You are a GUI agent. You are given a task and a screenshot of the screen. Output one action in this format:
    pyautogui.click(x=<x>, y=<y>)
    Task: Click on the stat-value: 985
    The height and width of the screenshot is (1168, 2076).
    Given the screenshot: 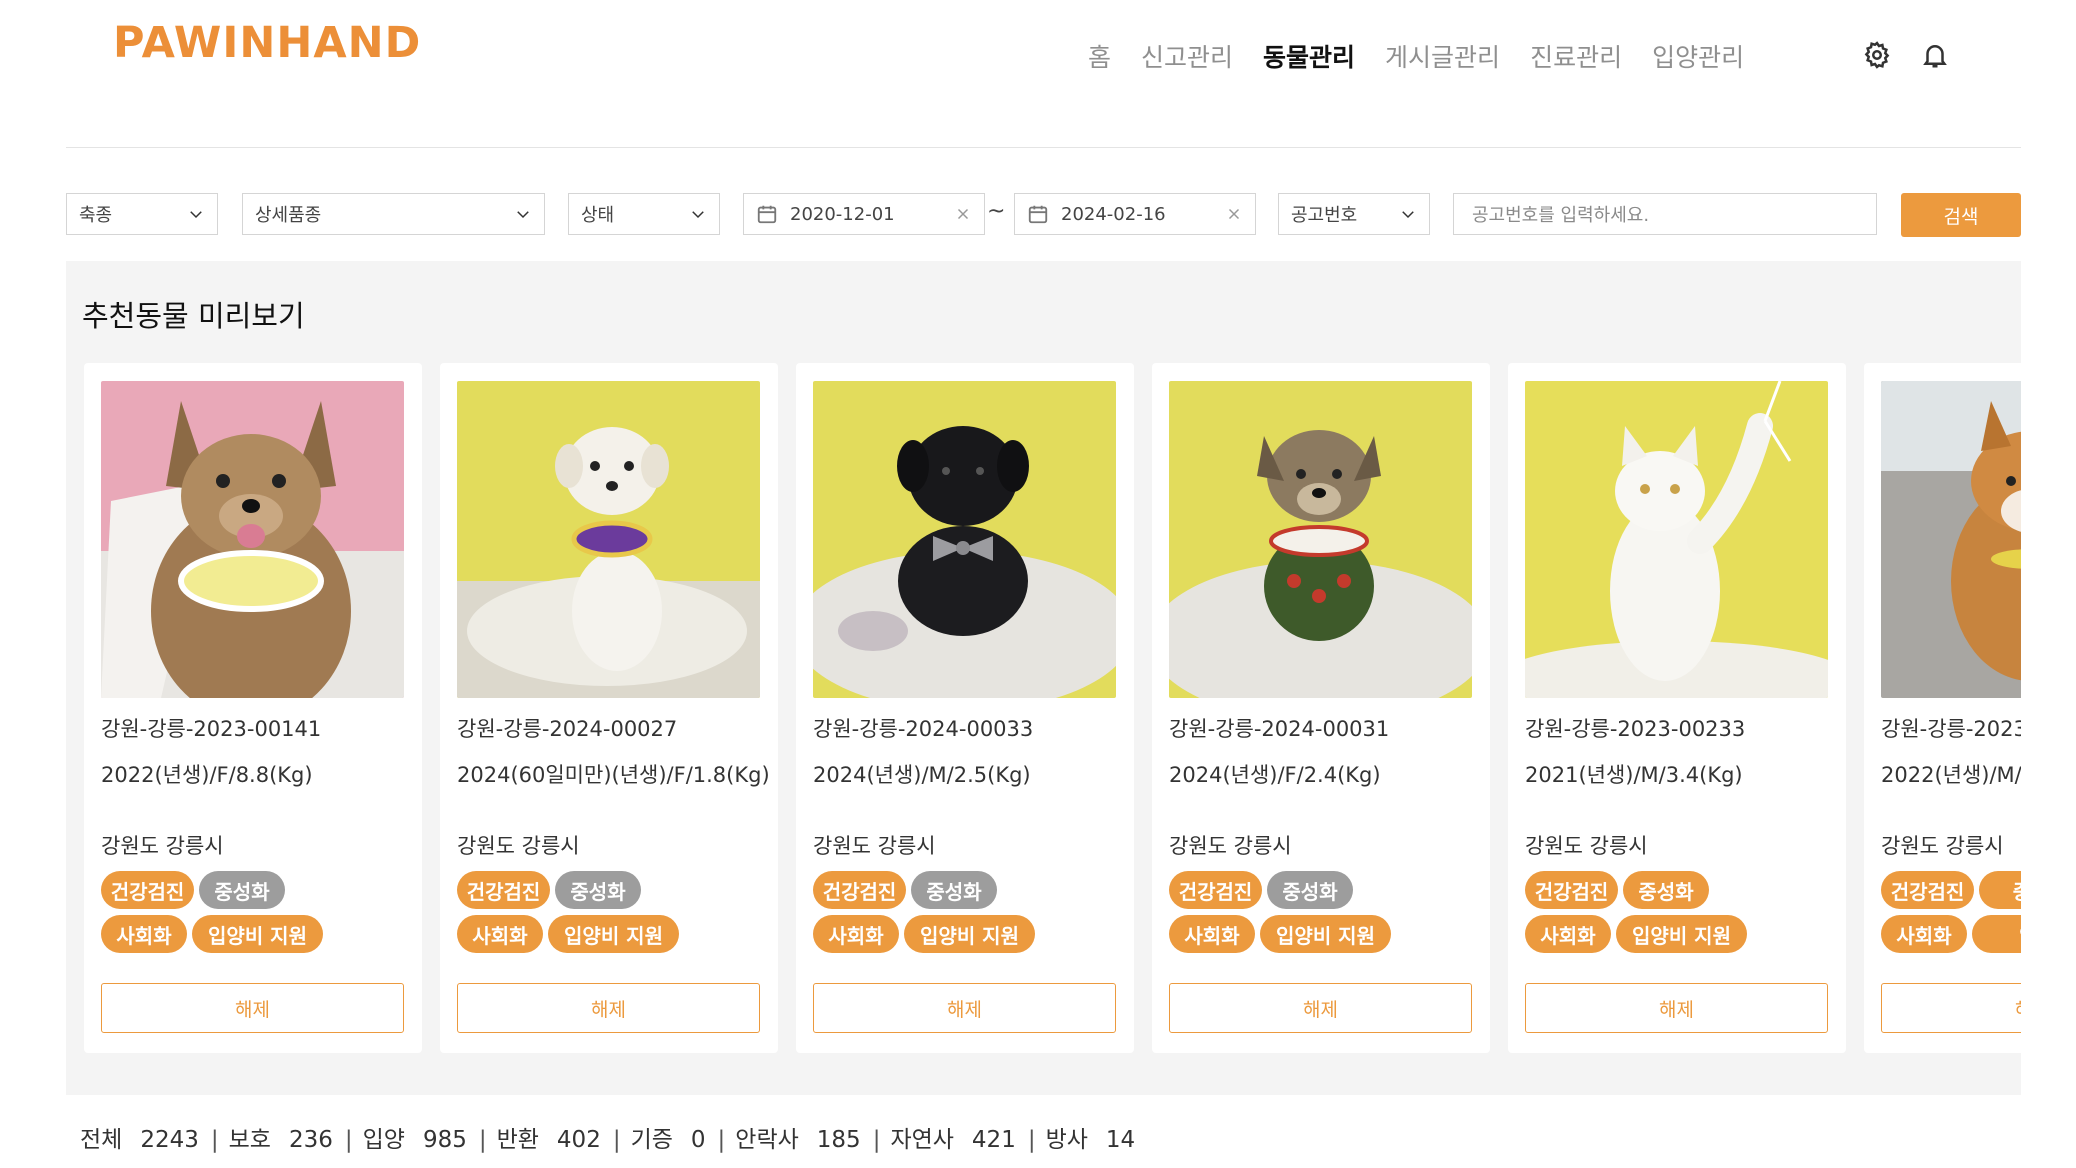 What is the action you would take?
    pyautogui.click(x=444, y=1140)
    